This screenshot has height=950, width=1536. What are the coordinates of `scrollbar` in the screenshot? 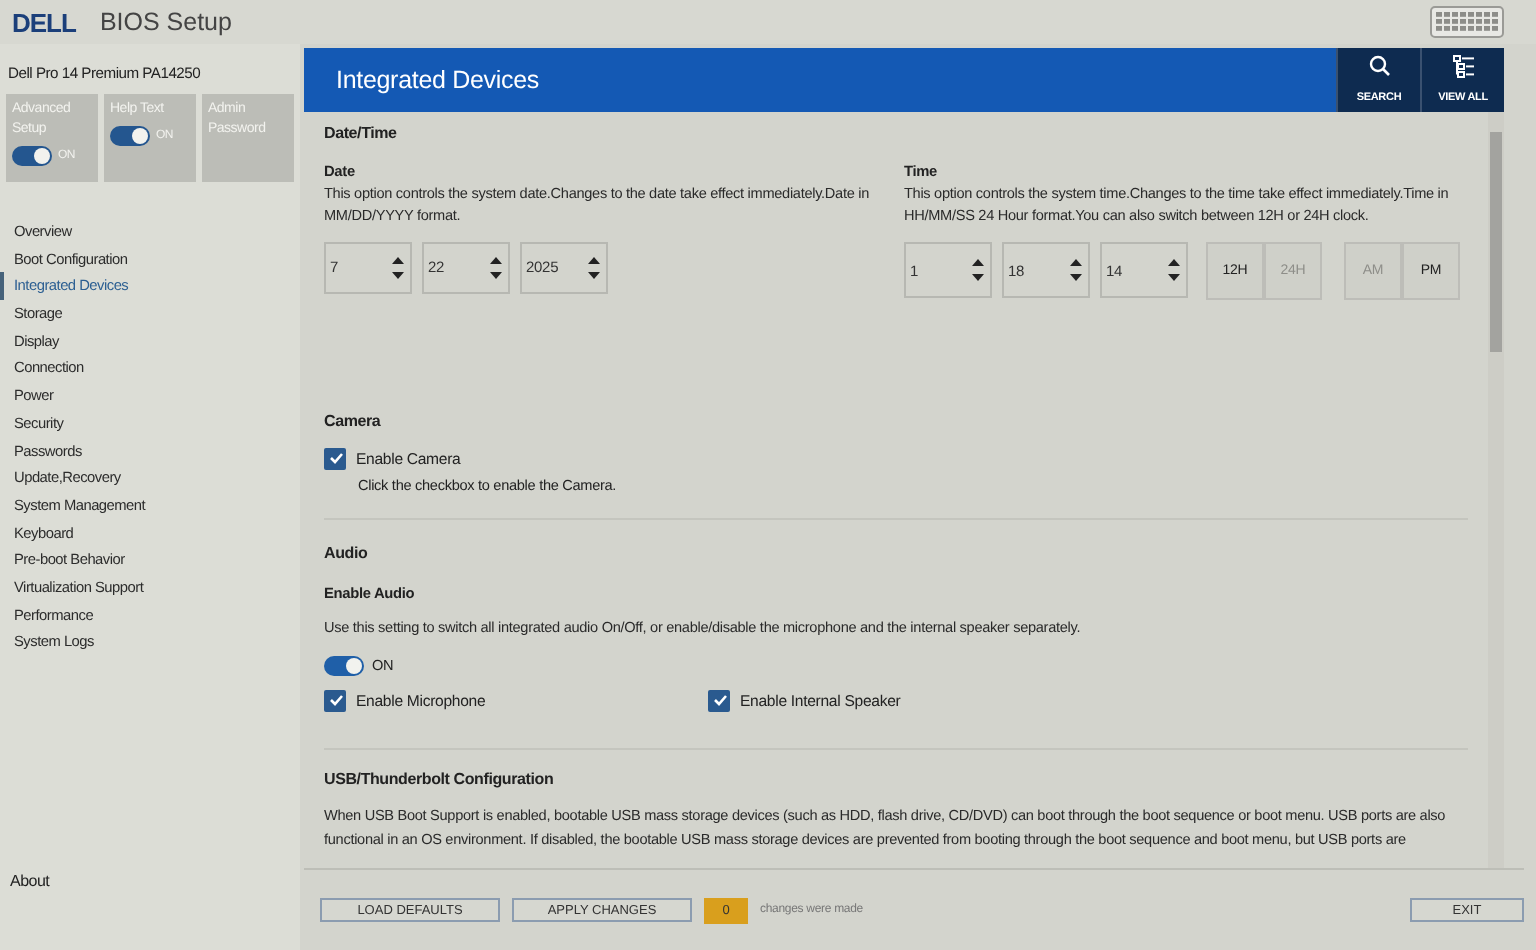 It's located at (1496, 490).